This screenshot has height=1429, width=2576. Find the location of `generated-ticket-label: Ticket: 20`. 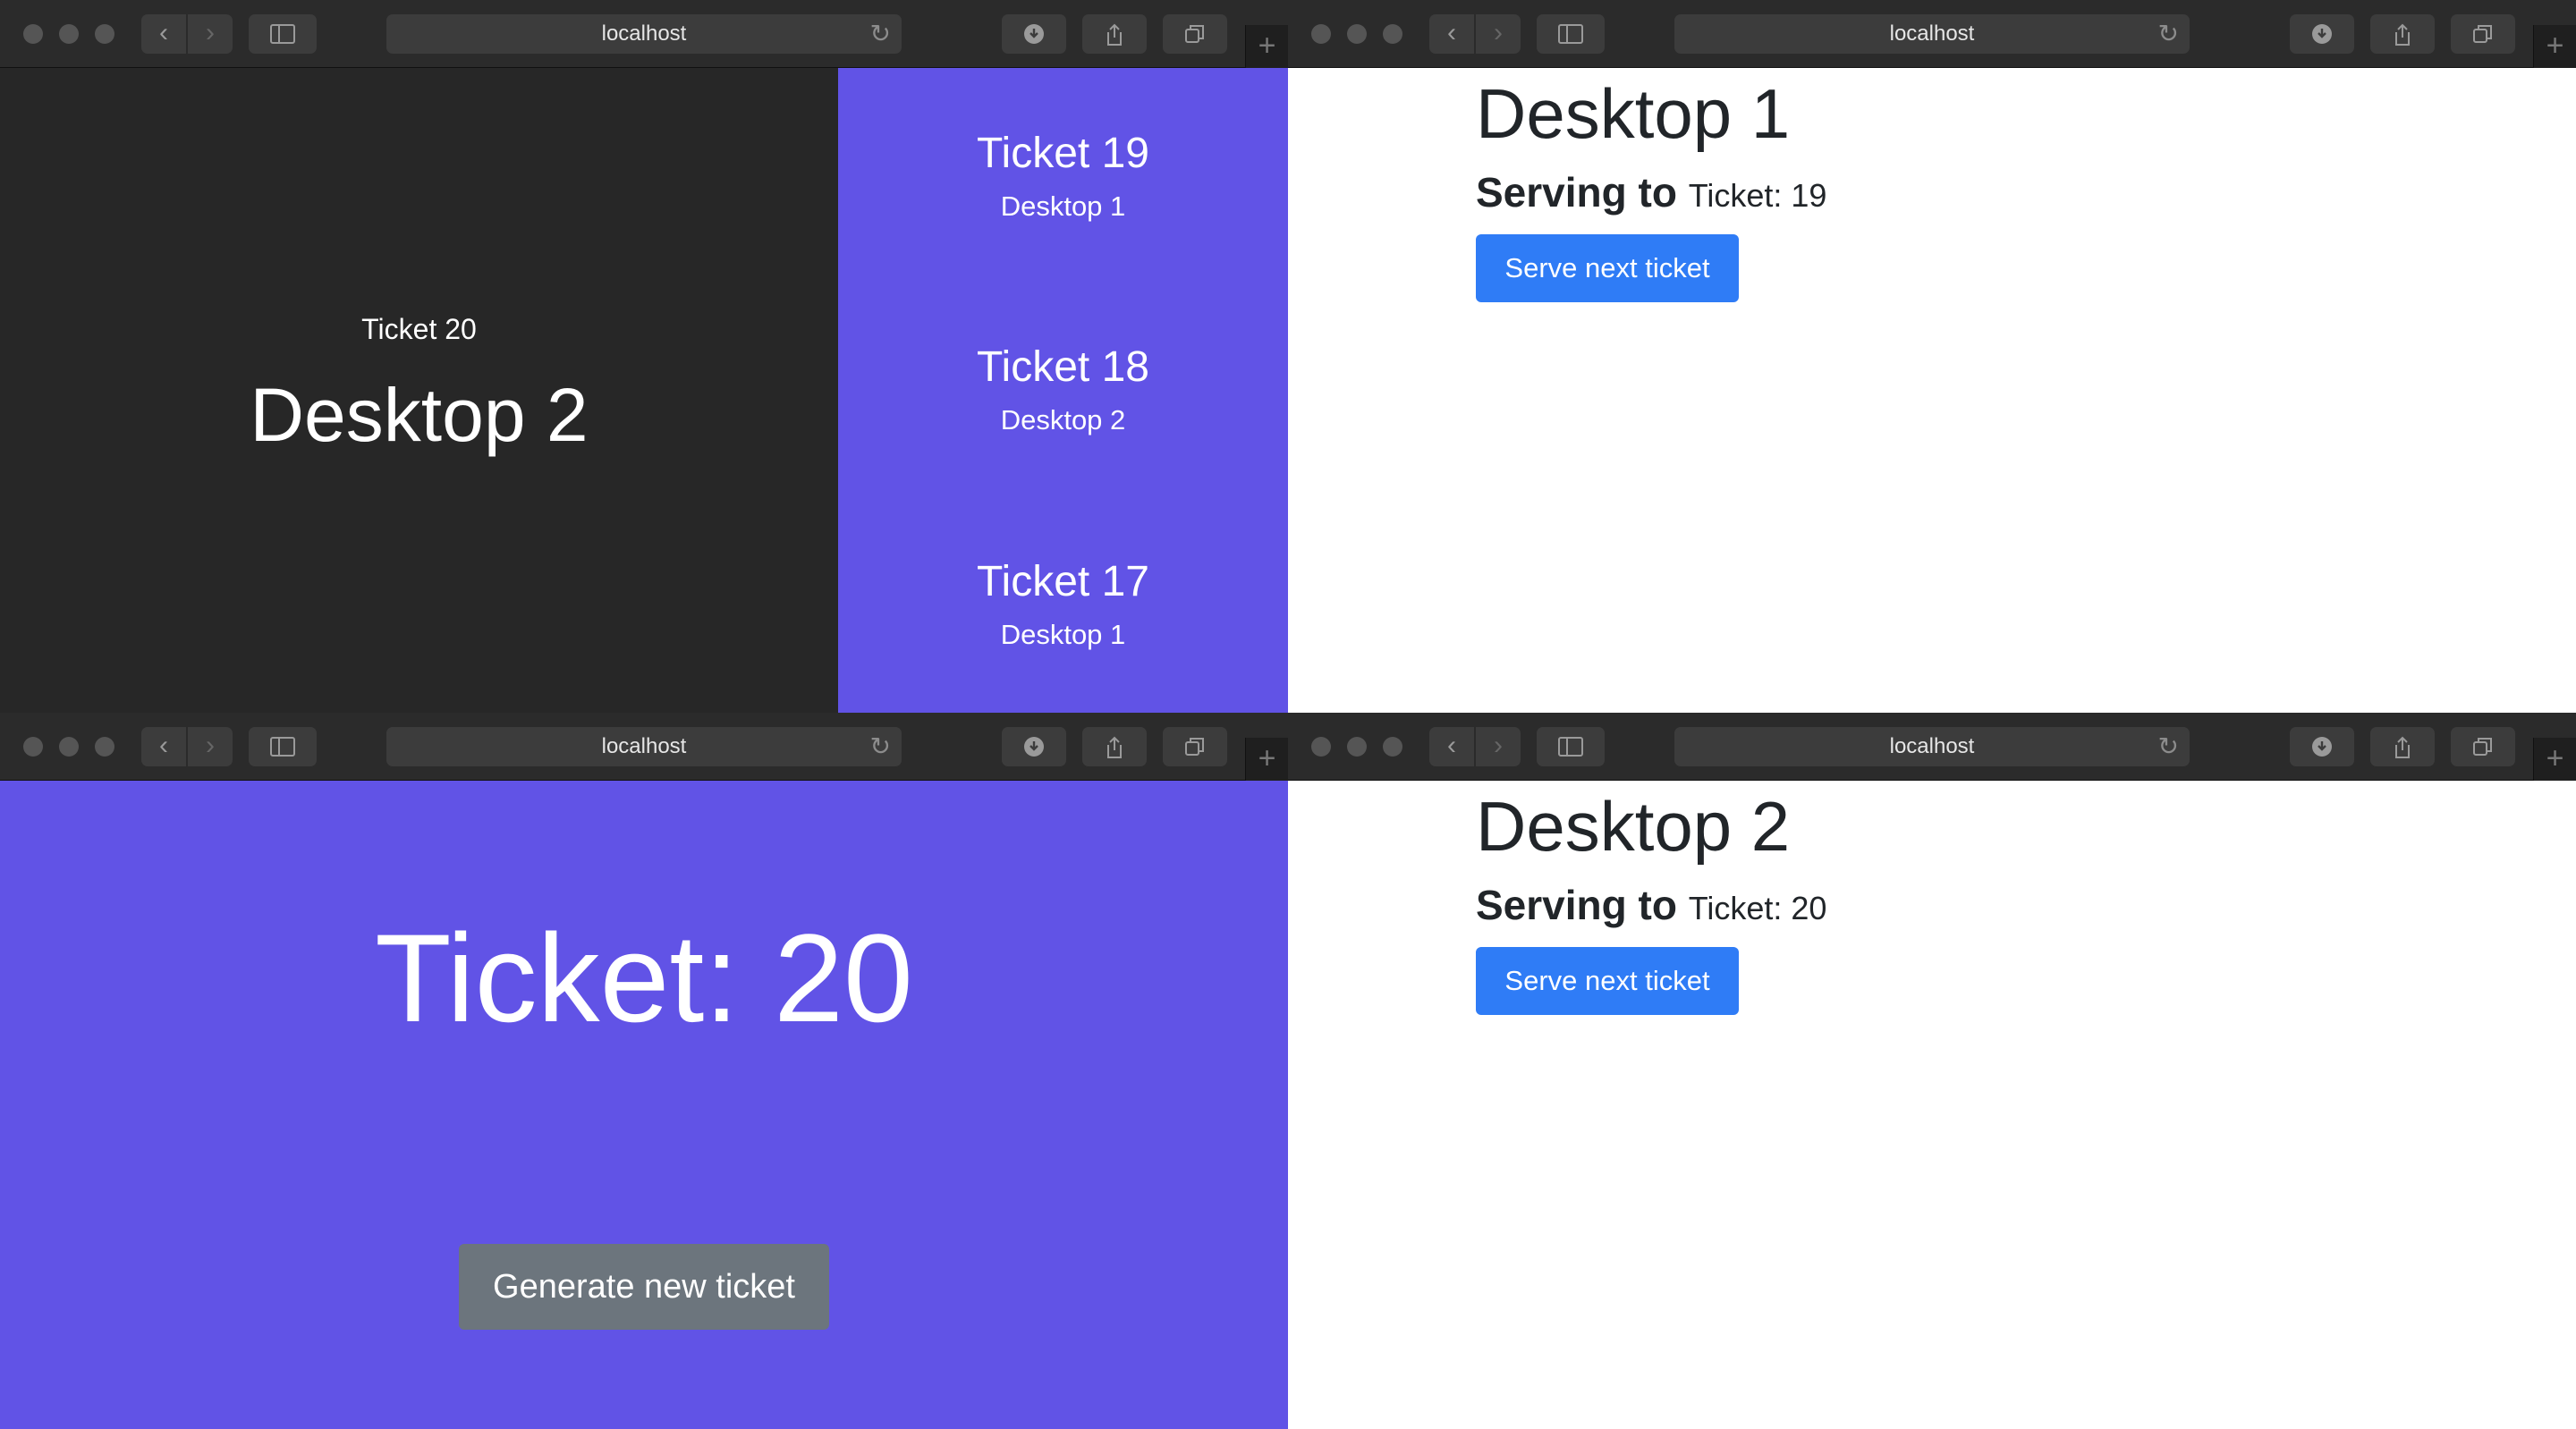

generated-ticket-label: Ticket: 20 is located at coordinates (644, 978).